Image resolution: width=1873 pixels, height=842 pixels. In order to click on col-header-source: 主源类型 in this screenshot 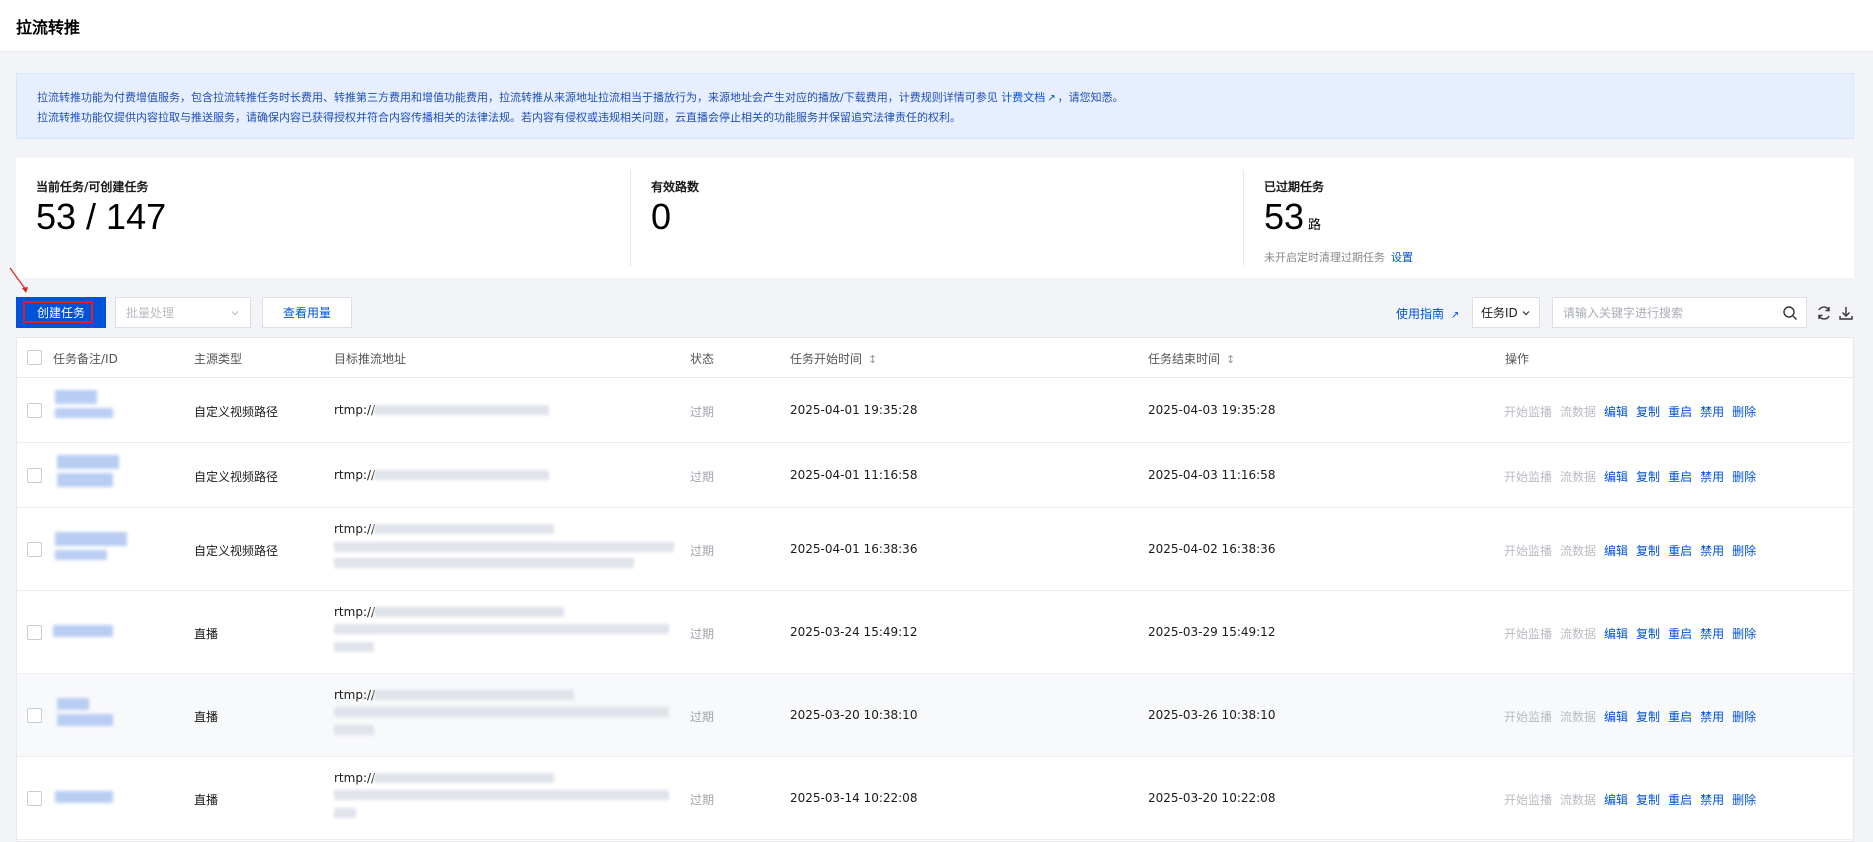, I will do `click(218, 359)`.